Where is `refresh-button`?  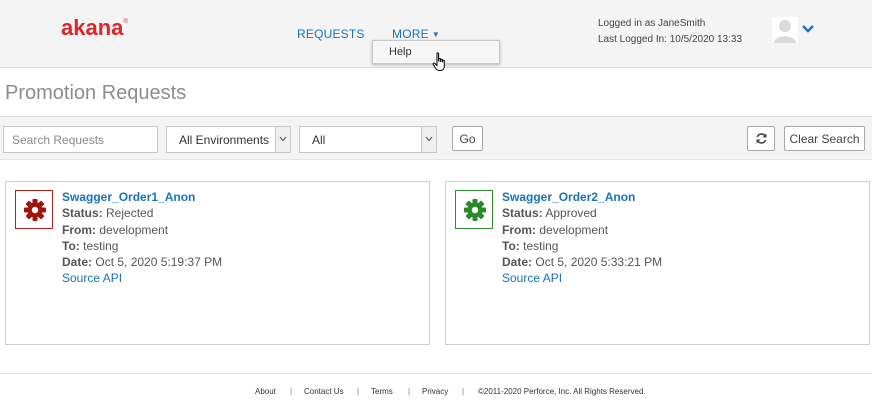 refresh-button is located at coordinates (761, 138).